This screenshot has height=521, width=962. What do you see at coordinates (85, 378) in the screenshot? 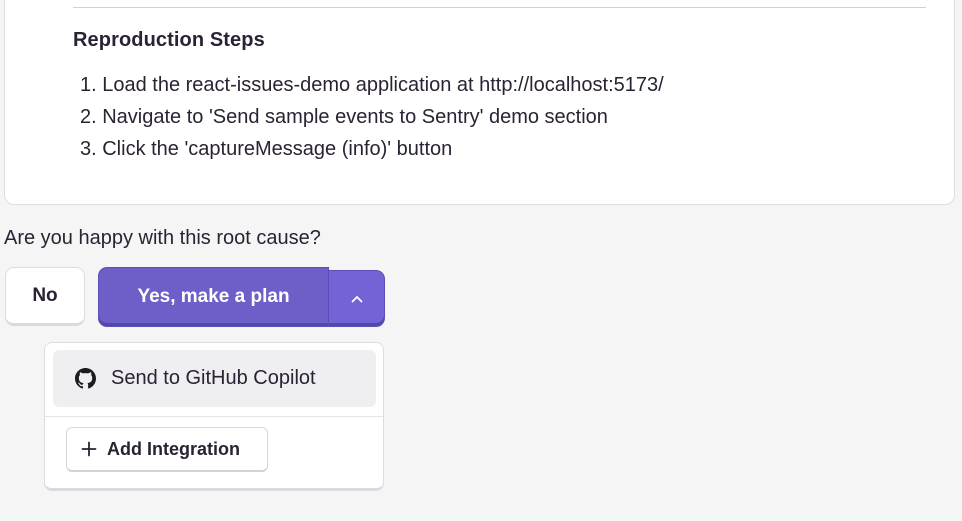
I see `github-icon` at bounding box center [85, 378].